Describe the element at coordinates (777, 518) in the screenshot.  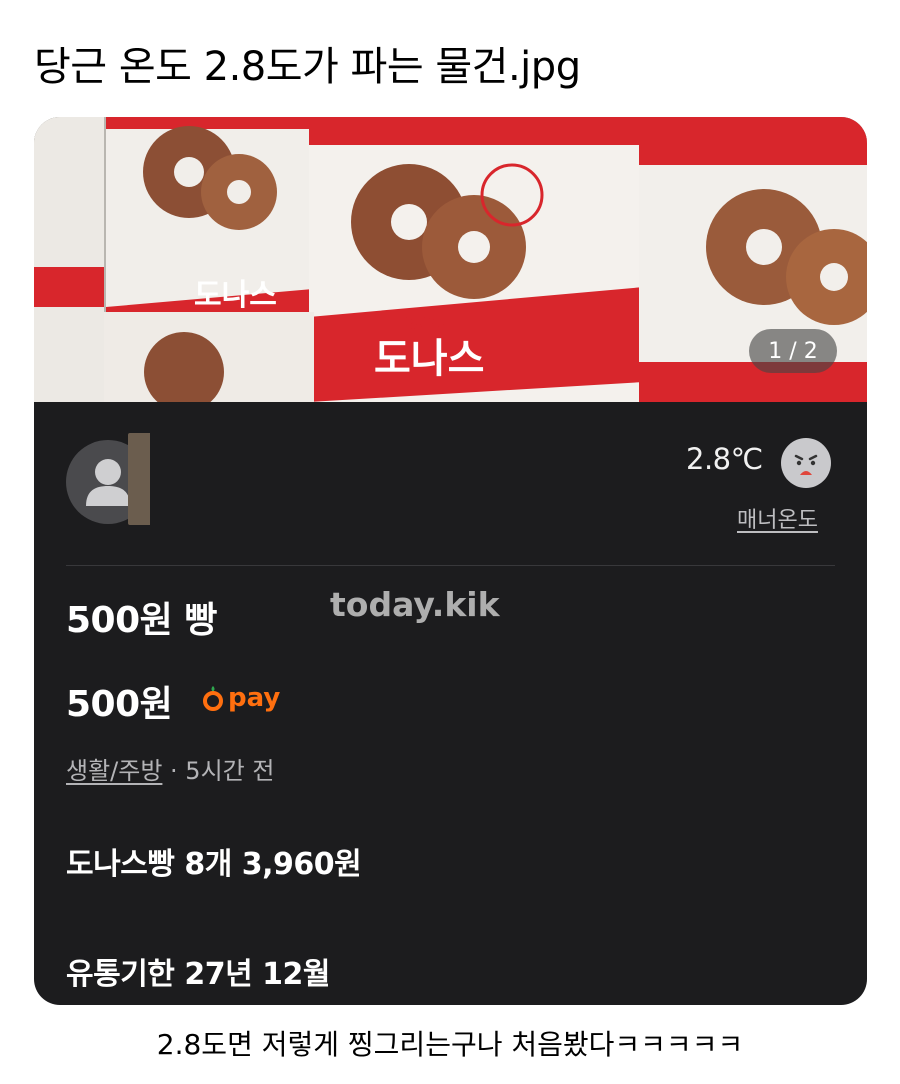
I see `manner-temperature-link: 매너온도` at that location.